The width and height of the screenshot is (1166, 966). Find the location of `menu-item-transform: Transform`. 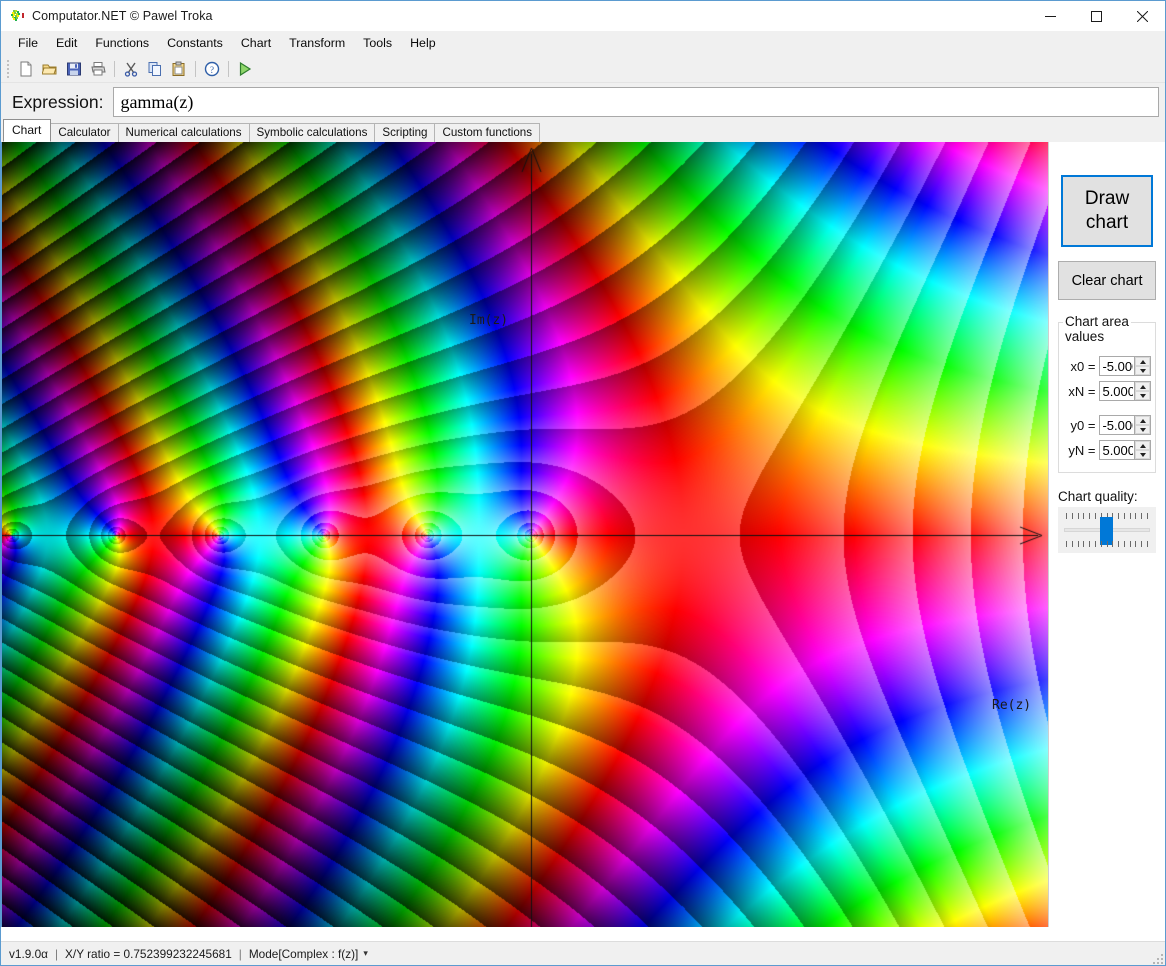

menu-item-transform: Transform is located at coordinates (317, 43).